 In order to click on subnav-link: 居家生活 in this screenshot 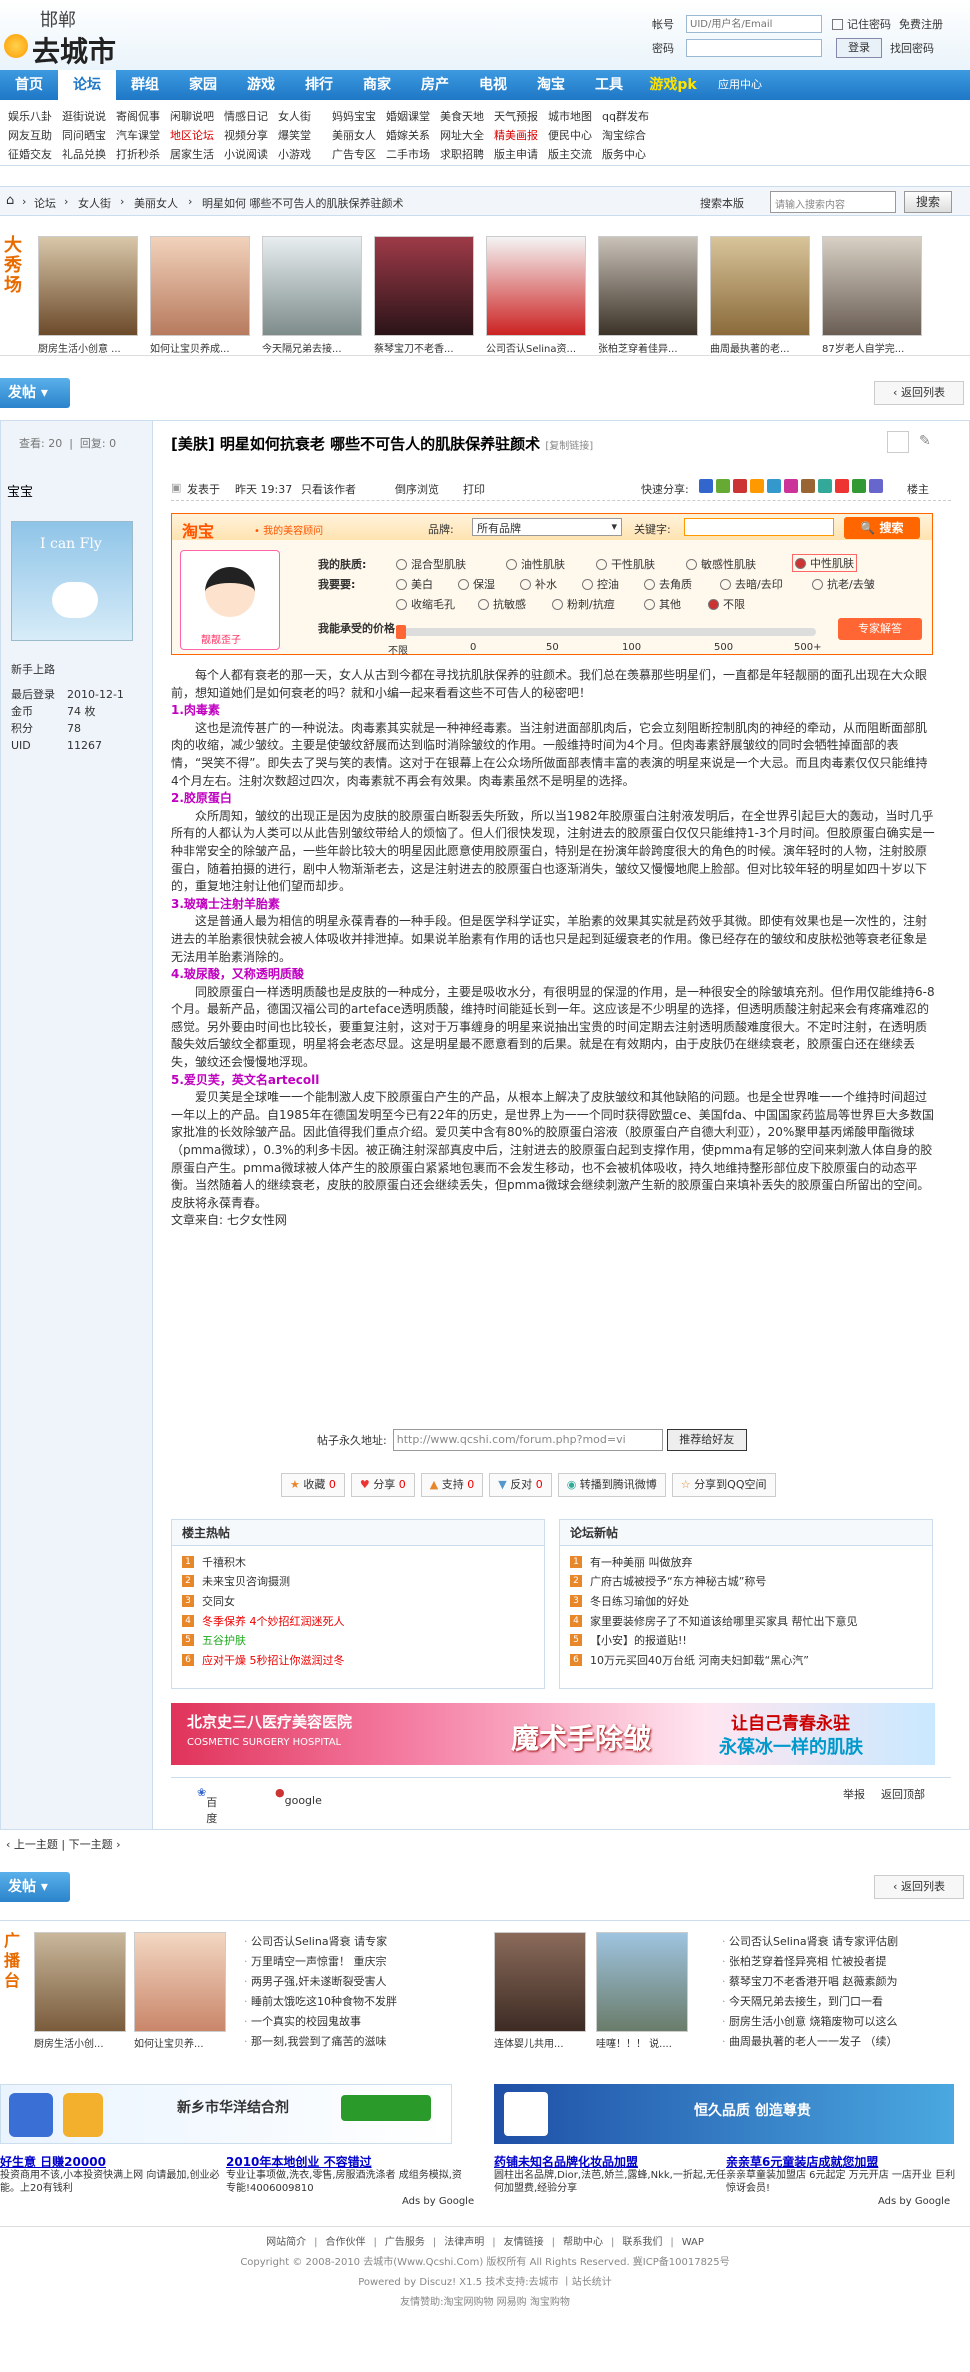, I will do `click(200, 154)`.